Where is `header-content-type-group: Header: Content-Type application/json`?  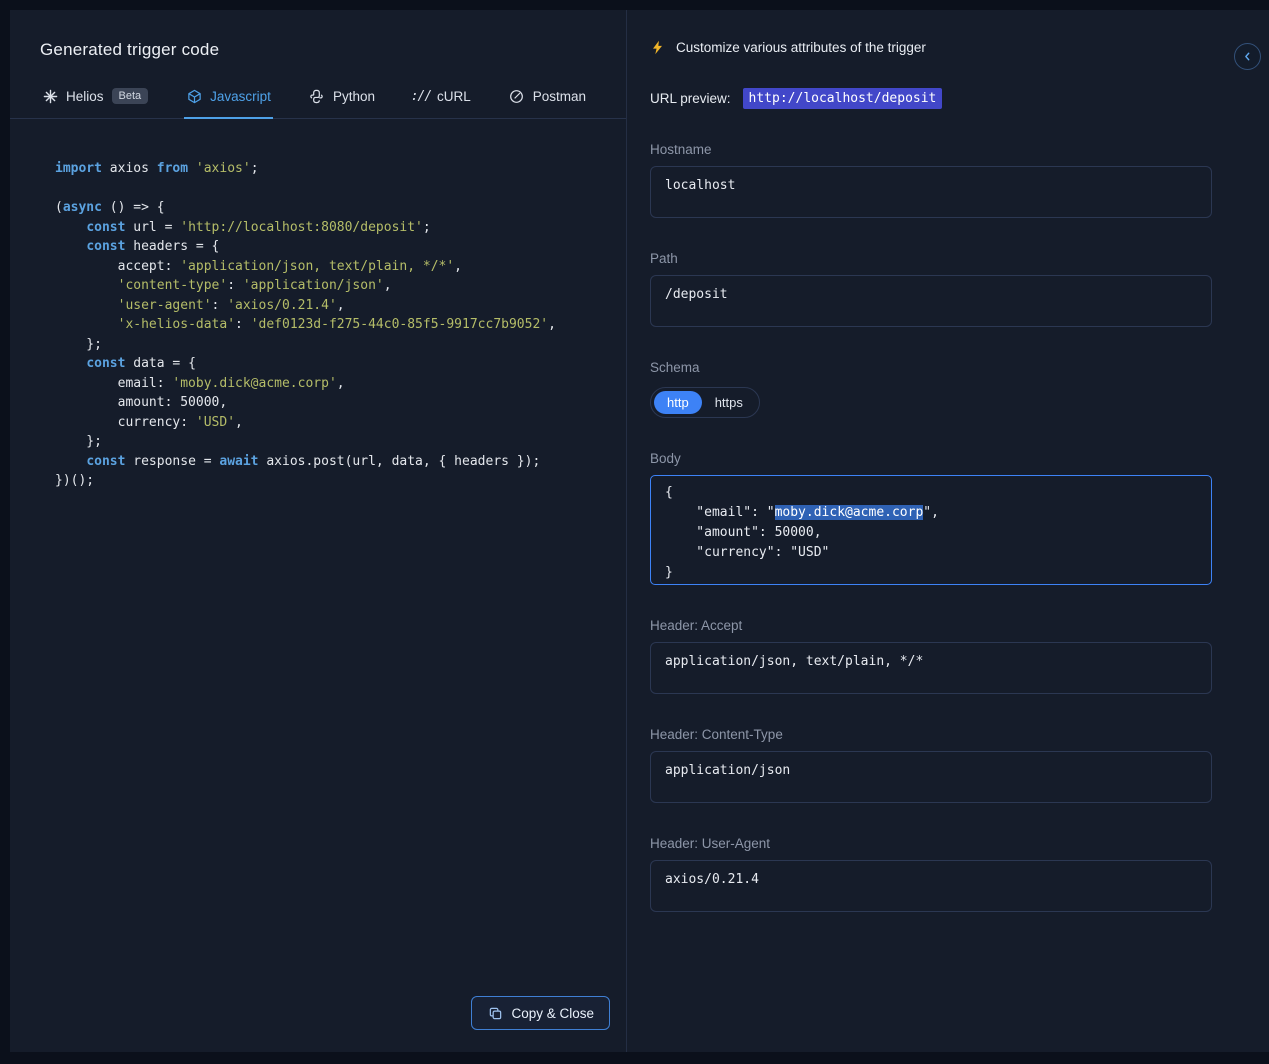 header-content-type-group: Header: Content-Type application/json is located at coordinates (931, 765).